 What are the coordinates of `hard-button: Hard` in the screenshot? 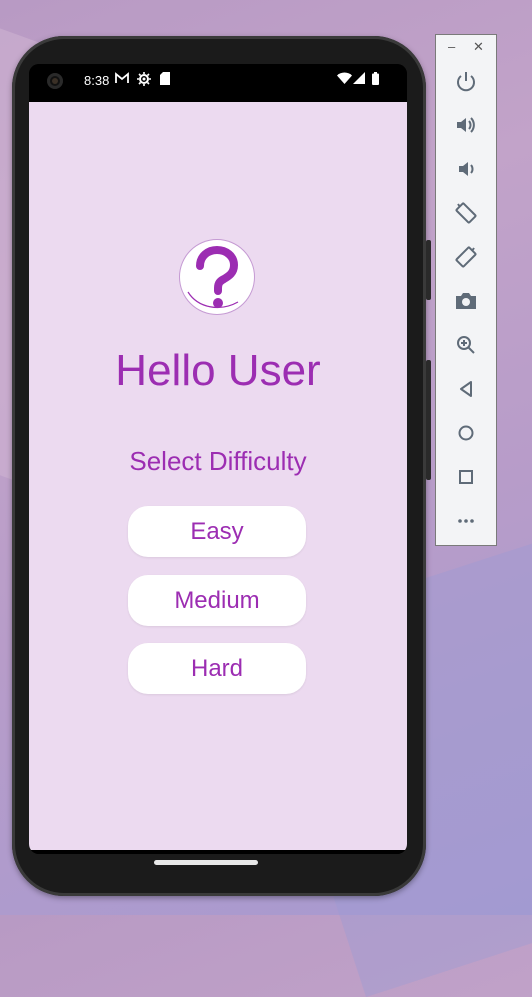 It's located at (217, 668).